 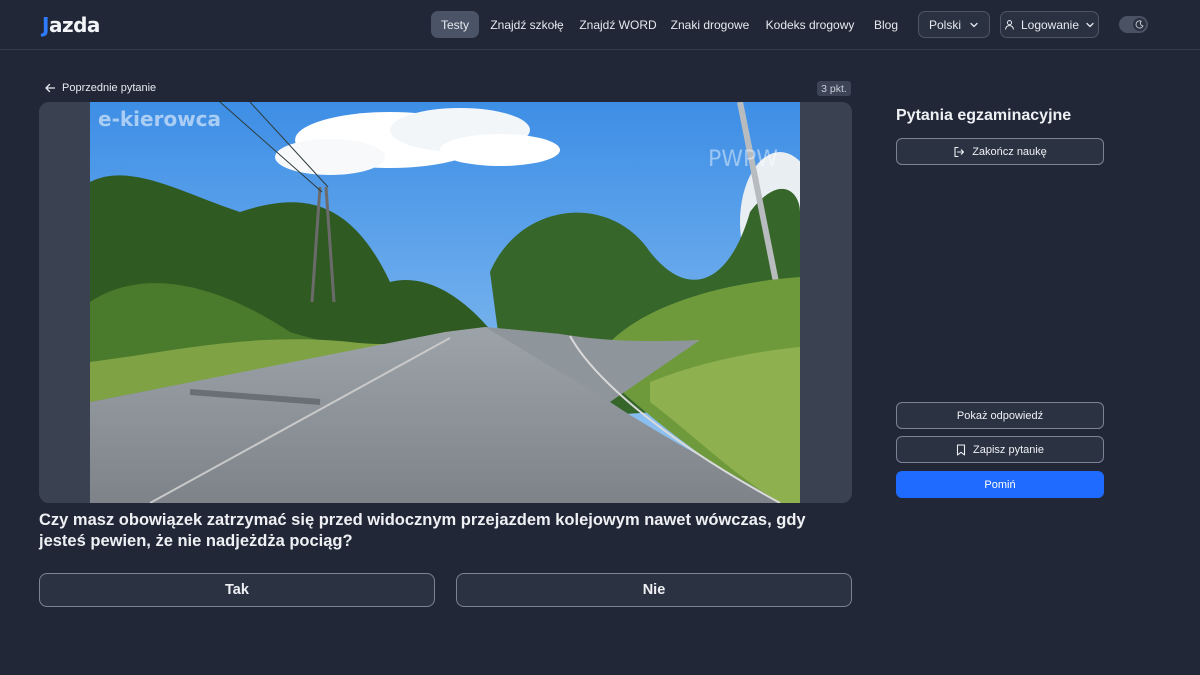 I want to click on watermark-right: PWPW, so click(x=743, y=159).